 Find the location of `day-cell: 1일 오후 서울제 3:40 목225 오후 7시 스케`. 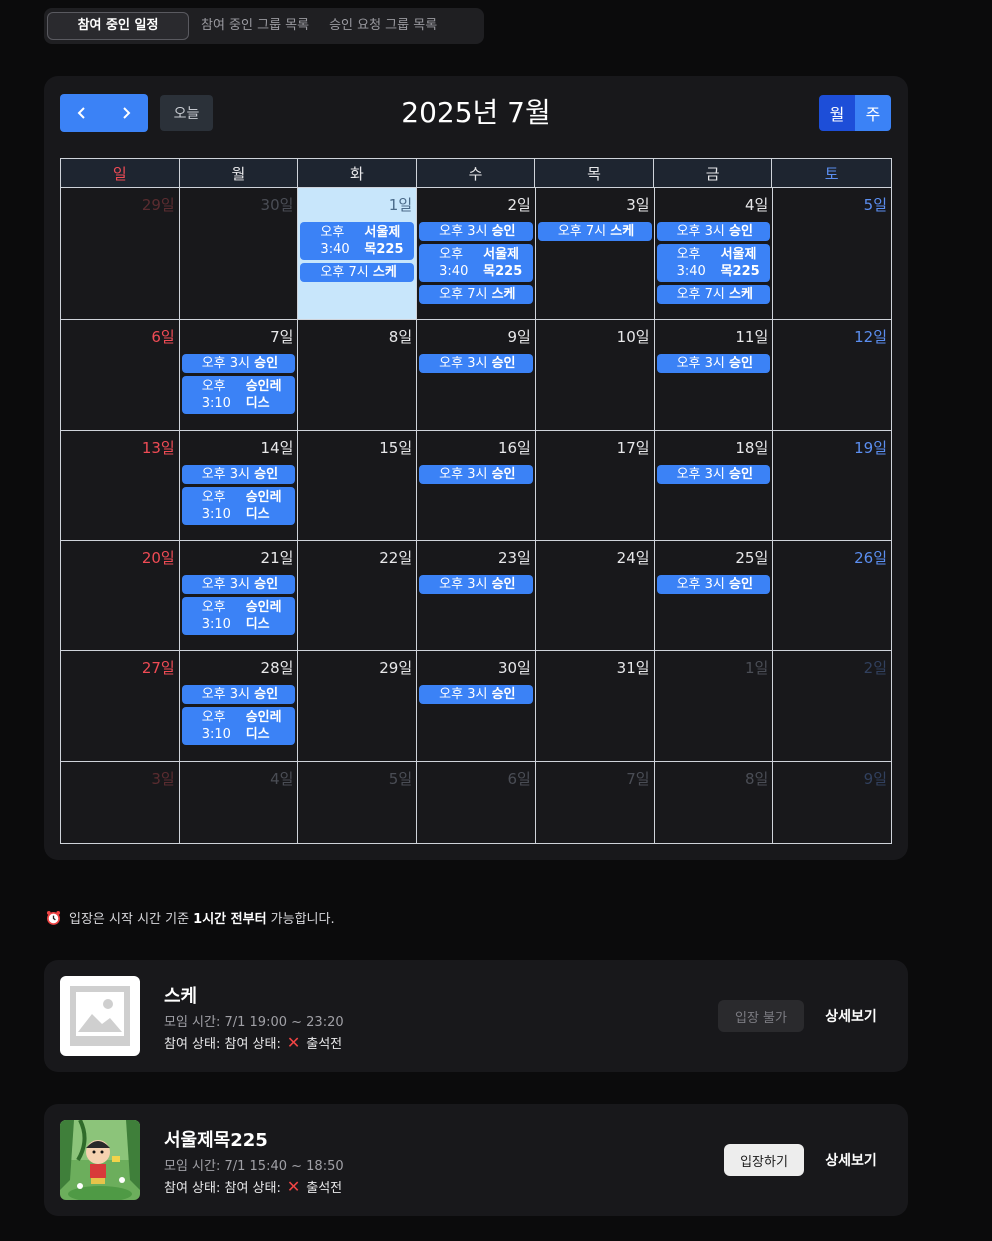

day-cell: 1일 오후 서울제 3:40 목225 오후 7시 스케 is located at coordinates (358, 253).